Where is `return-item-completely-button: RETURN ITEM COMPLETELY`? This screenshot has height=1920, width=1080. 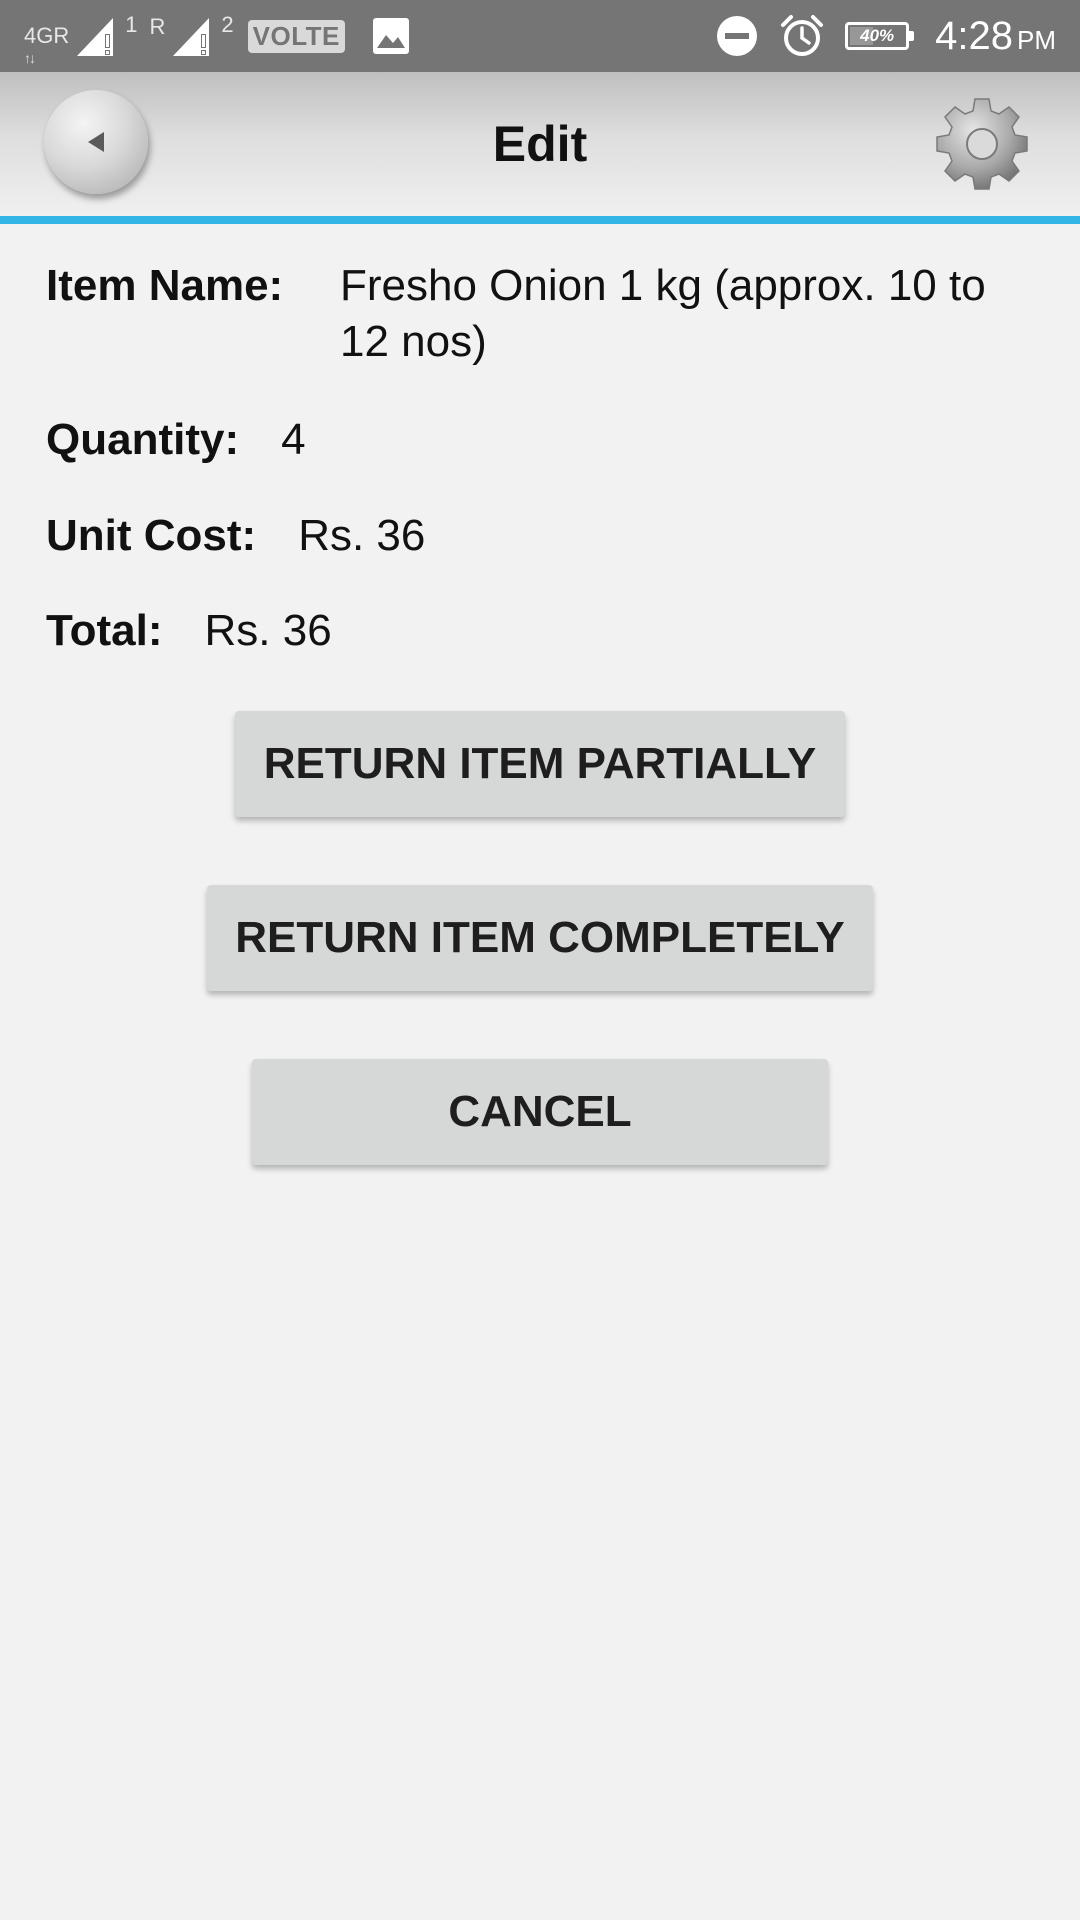
return-item-completely-button: RETURN ITEM COMPLETELY is located at coordinates (540, 938).